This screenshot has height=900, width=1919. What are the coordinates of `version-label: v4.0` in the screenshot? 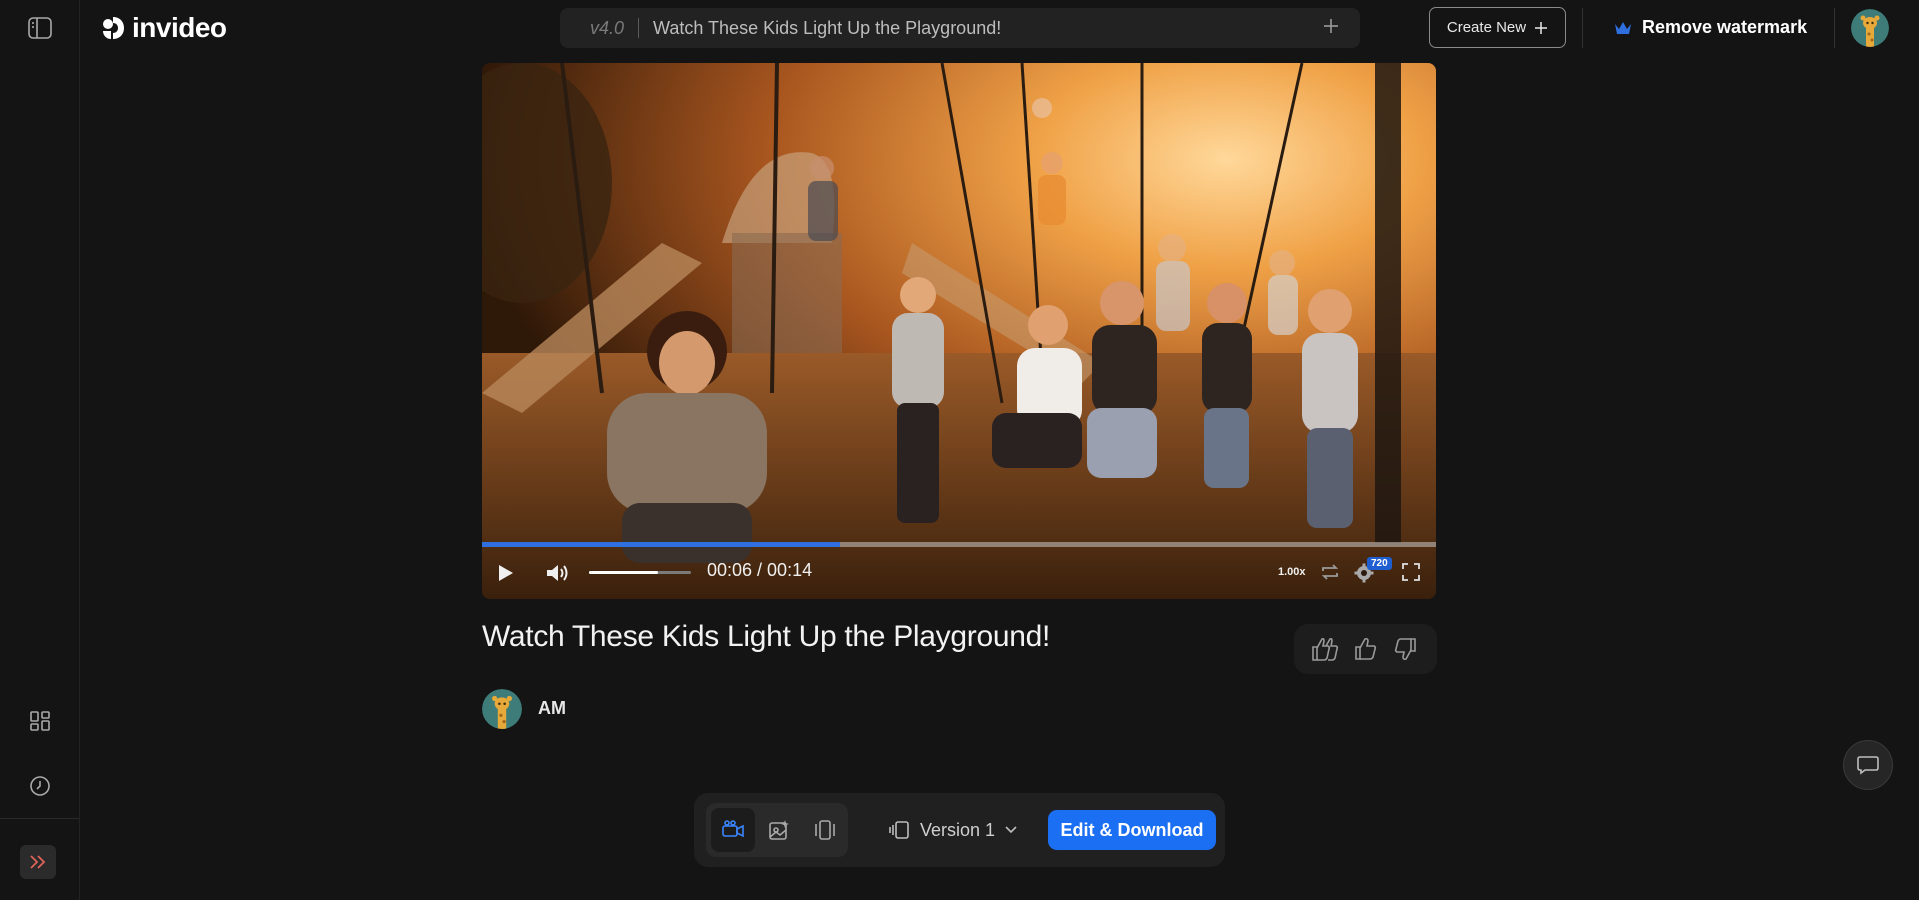 It's located at (607, 27).